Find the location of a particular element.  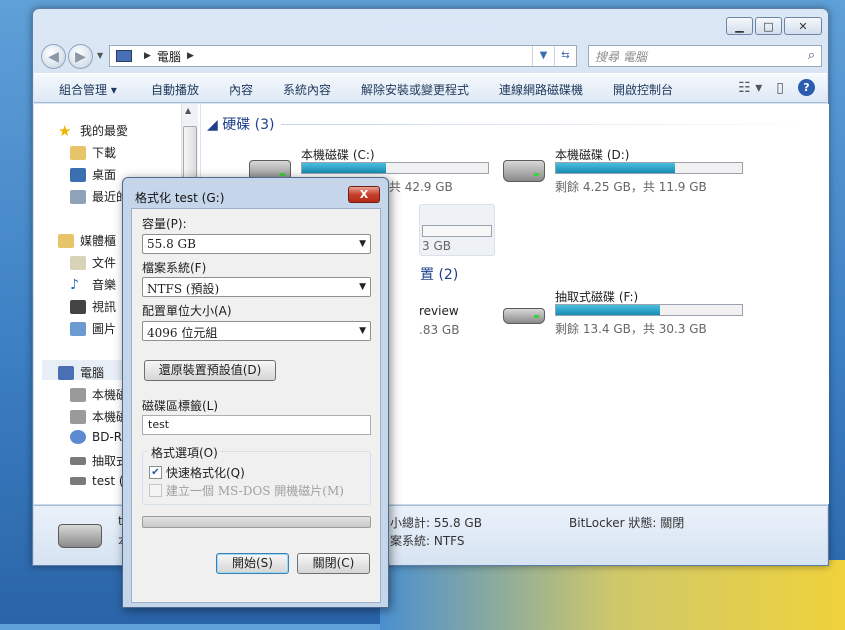

sidebar-item-desktop: 桌面 is located at coordinates (93, 174).